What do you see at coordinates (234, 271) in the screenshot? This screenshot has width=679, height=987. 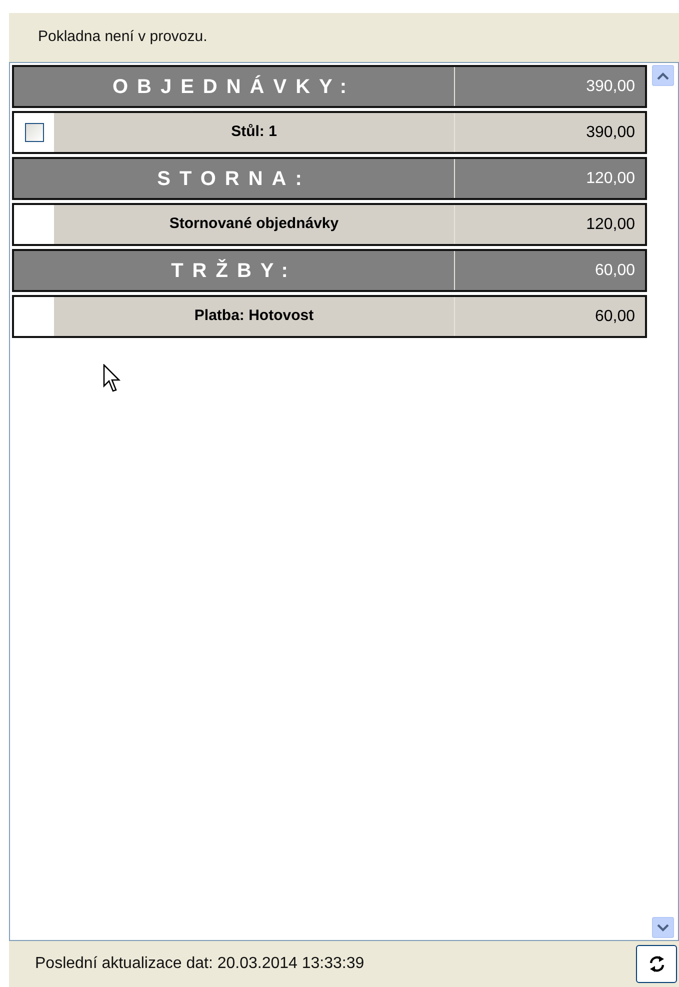 I see `section-title: TRŽBY:` at bounding box center [234, 271].